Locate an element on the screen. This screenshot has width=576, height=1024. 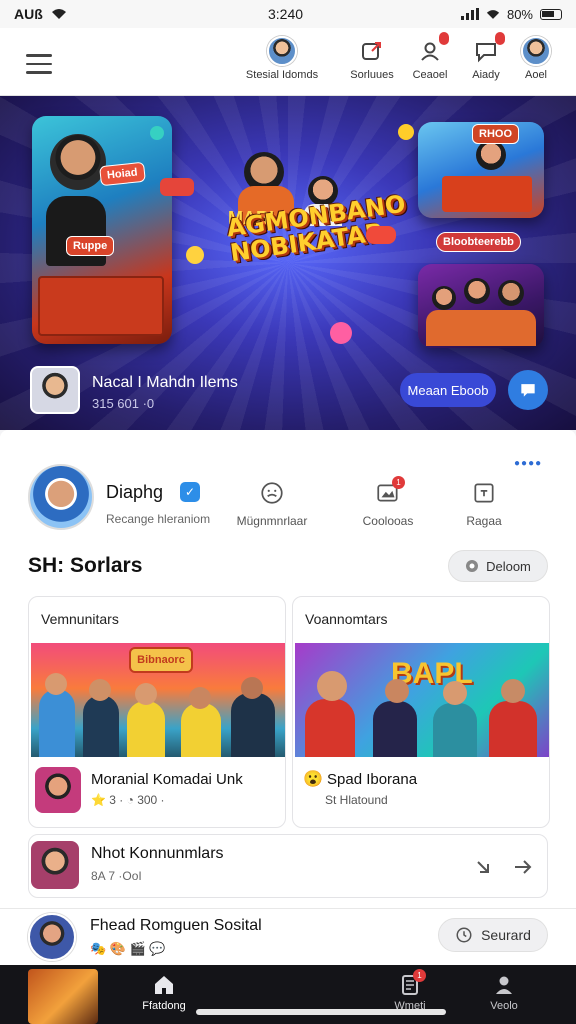
header-item-share: Sorluues is located at coordinates (372, 58).